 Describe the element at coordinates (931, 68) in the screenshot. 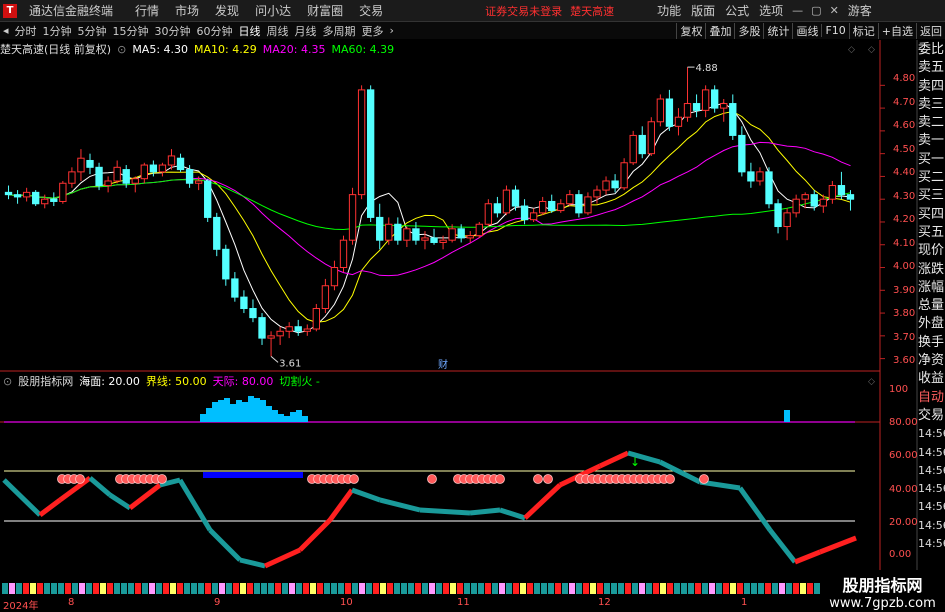

I see `side-item: 卖五` at that location.